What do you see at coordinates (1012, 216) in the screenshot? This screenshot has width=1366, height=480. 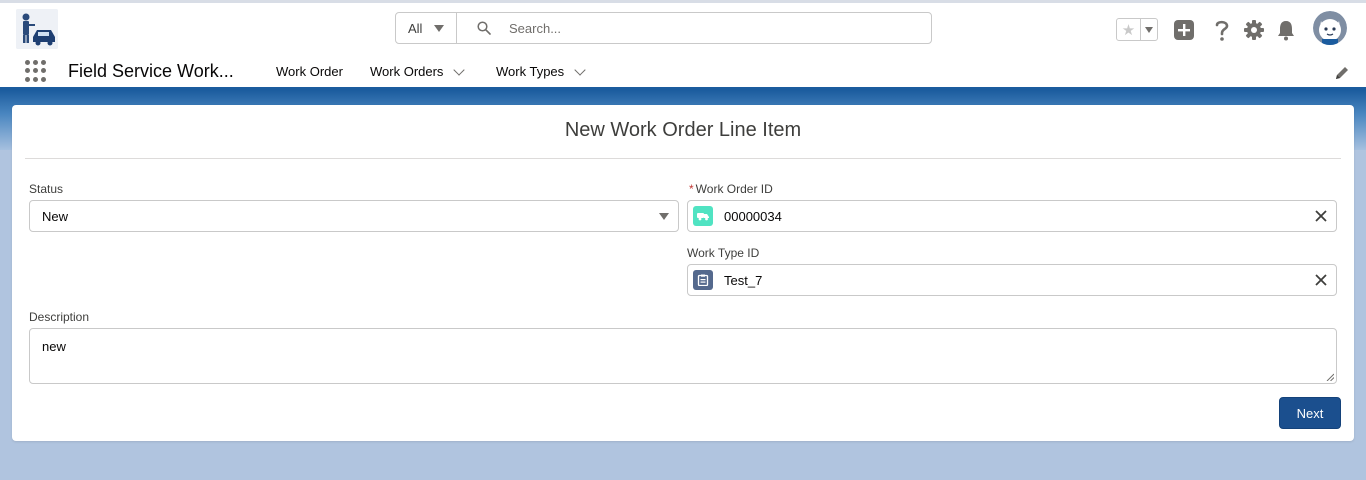 I see `work-order-id-lookup: 00000034` at bounding box center [1012, 216].